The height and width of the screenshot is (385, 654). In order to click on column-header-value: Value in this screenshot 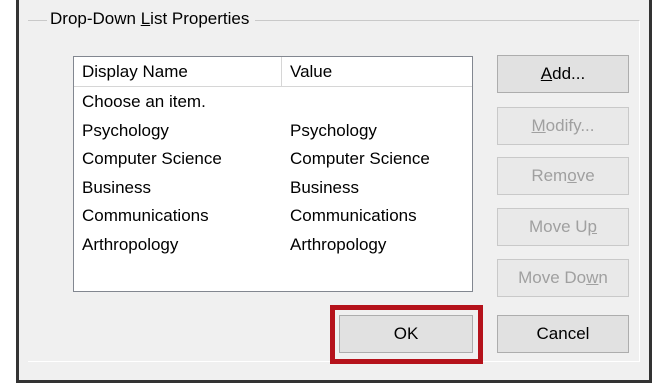, I will do `click(377, 71)`.